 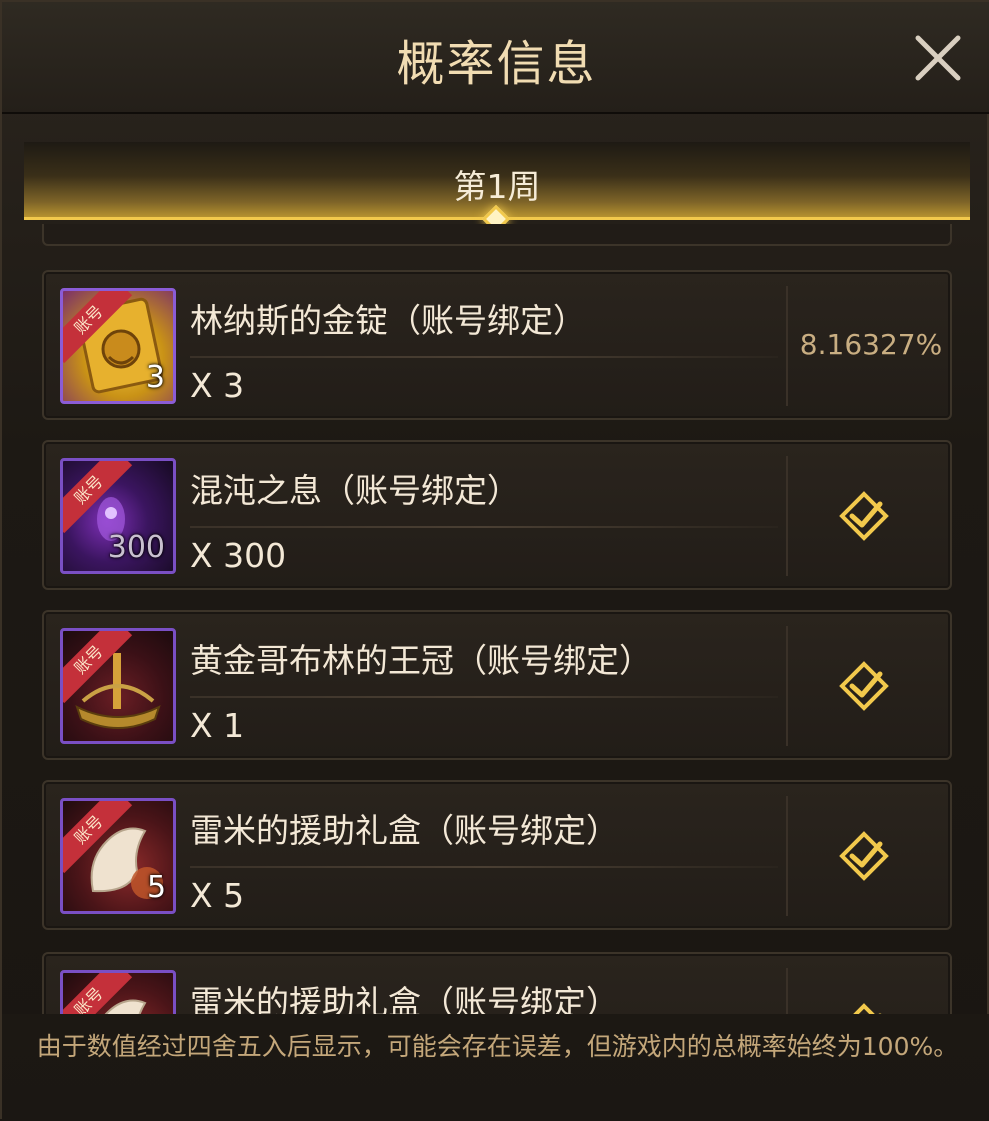 I want to click on gold-ingot-icon: 账号 3, so click(x=118, y=346).